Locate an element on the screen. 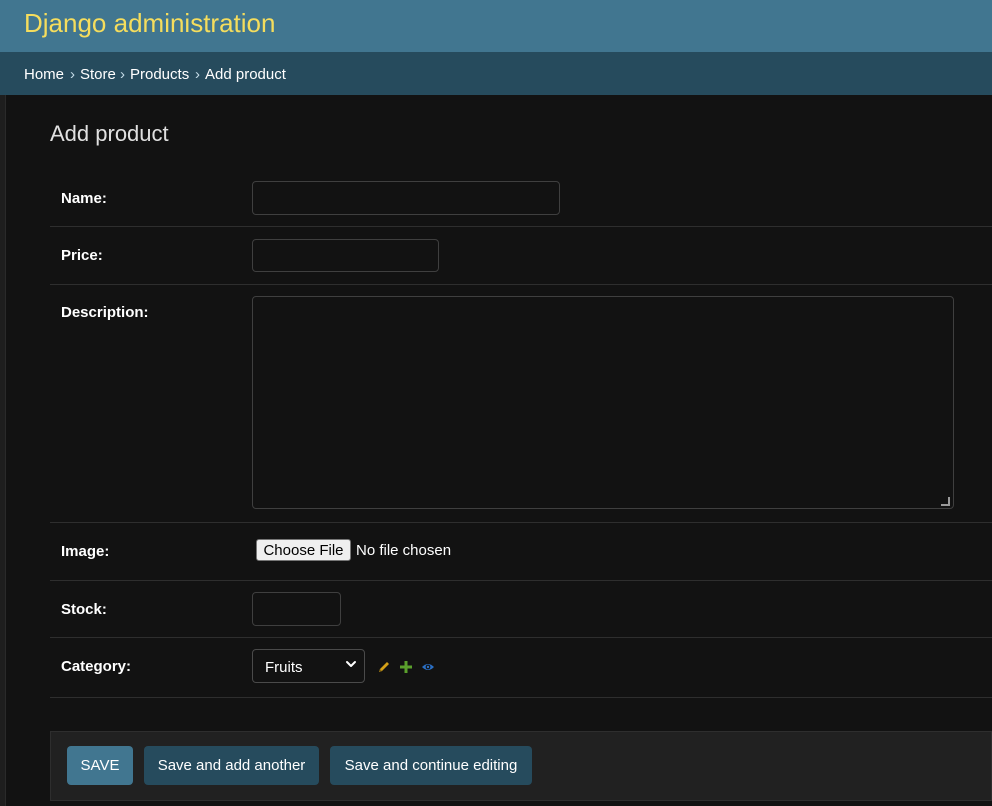 The width and height of the screenshot is (992, 806). file-status-text: No file chosen is located at coordinates (404, 550).